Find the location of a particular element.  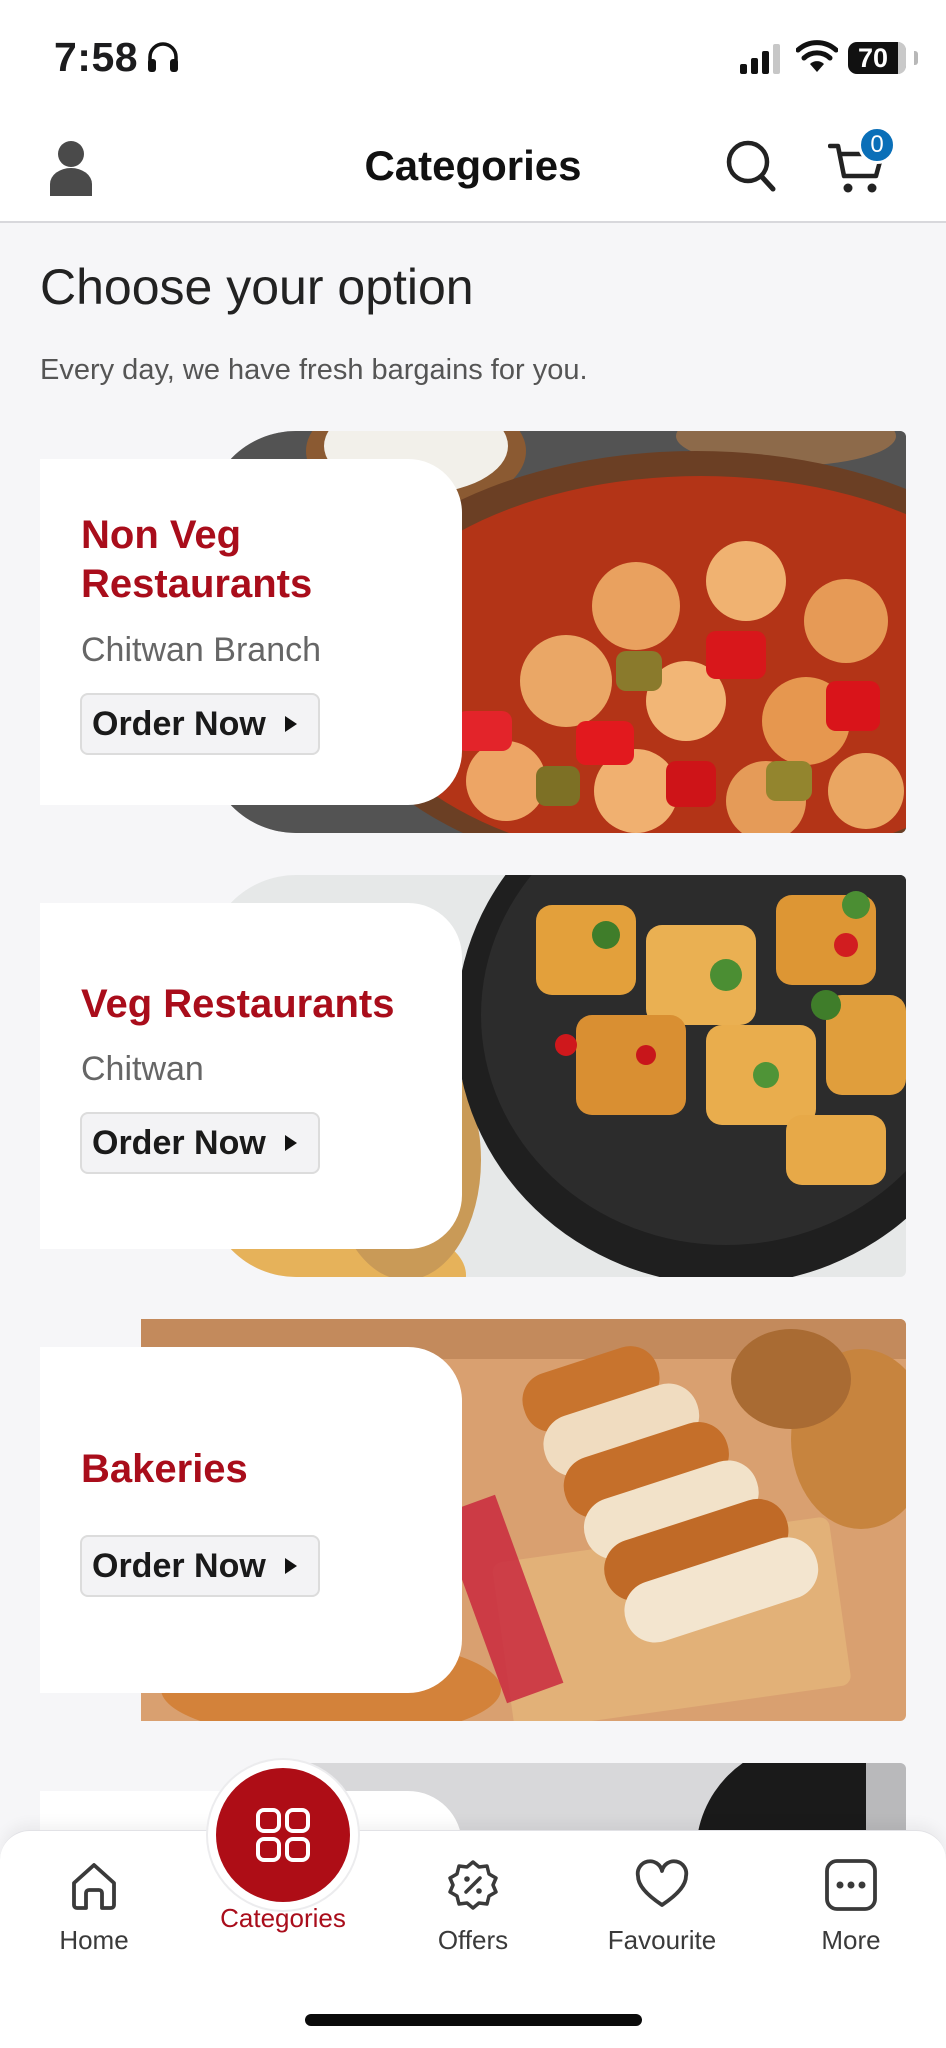

home-indicator is located at coordinates (473, 2020).